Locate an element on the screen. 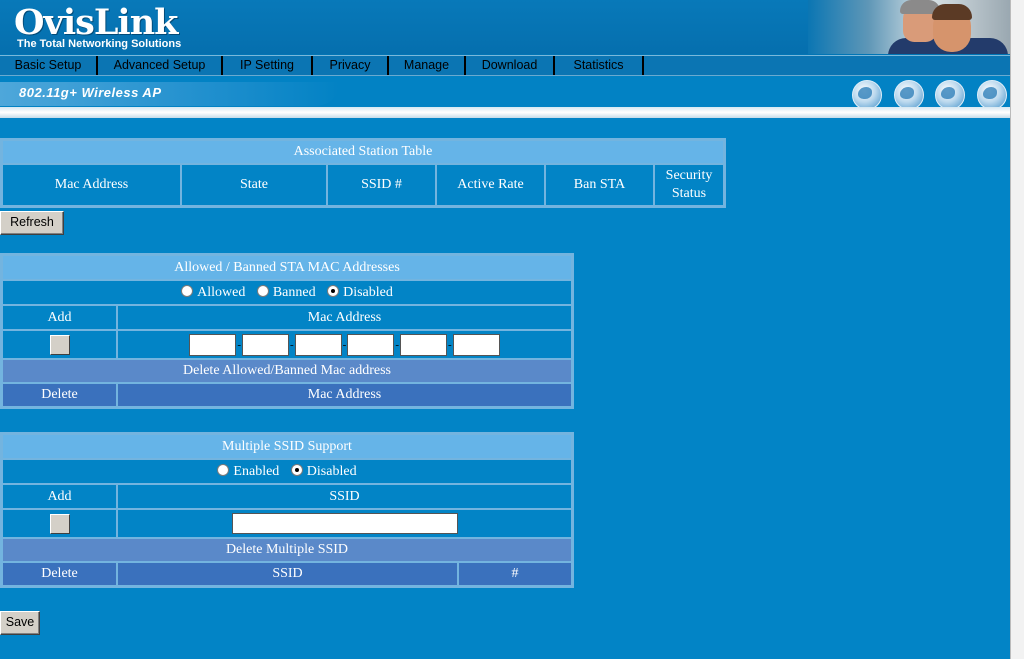  col-ban-sta: Ban STA is located at coordinates (599, 185).